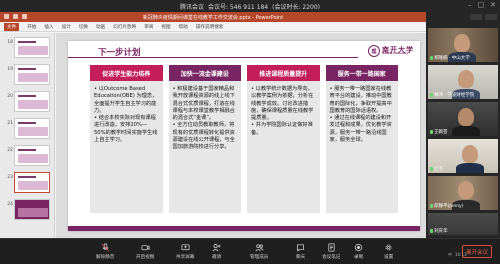 This screenshot has height=264, width=500. Describe the element at coordinates (124, 27) in the screenshot. I see `ribbon-tab-slideshow: 幻灯片放映` at that location.